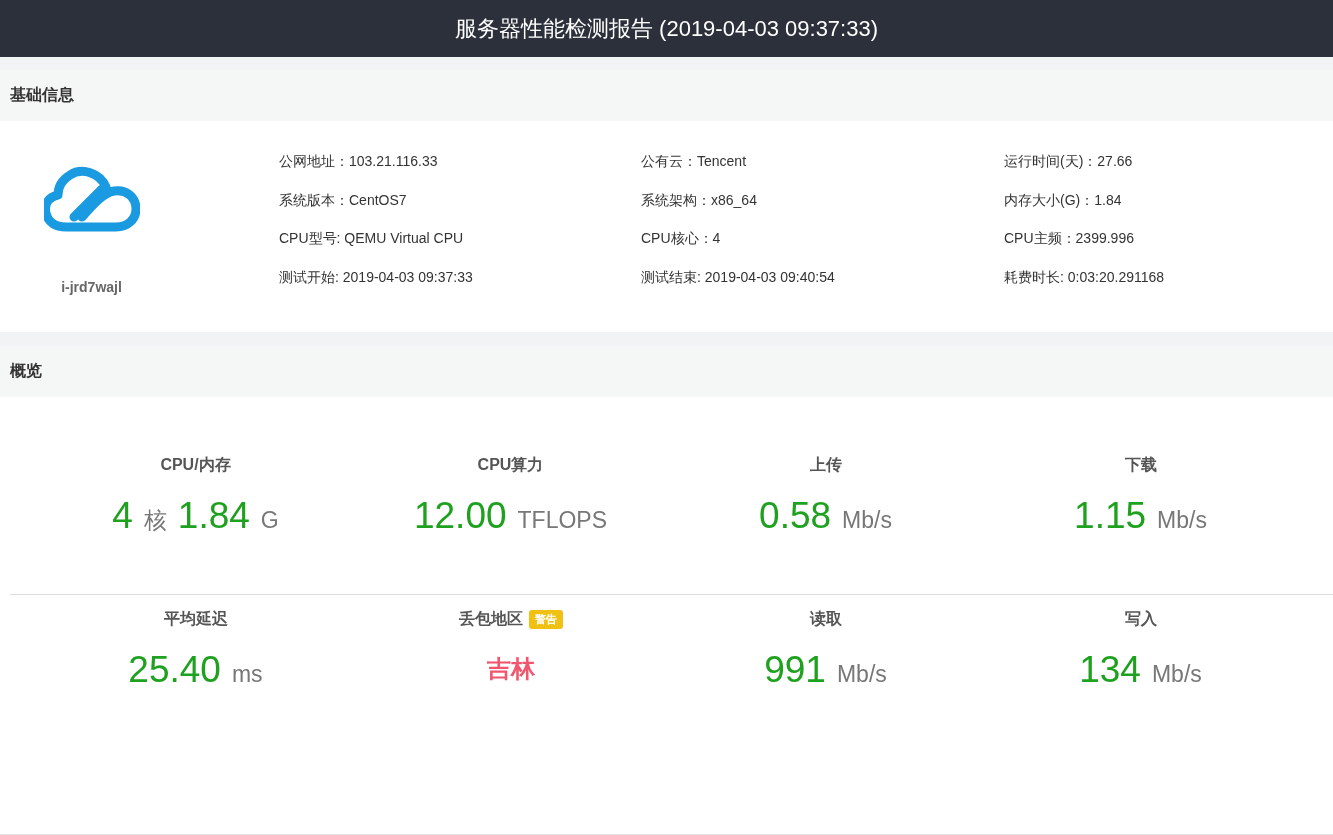 Image resolution: width=1333 pixels, height=835 pixels. Describe the element at coordinates (42, 95) in the screenshot. I see `section-title: 基础信息` at that location.